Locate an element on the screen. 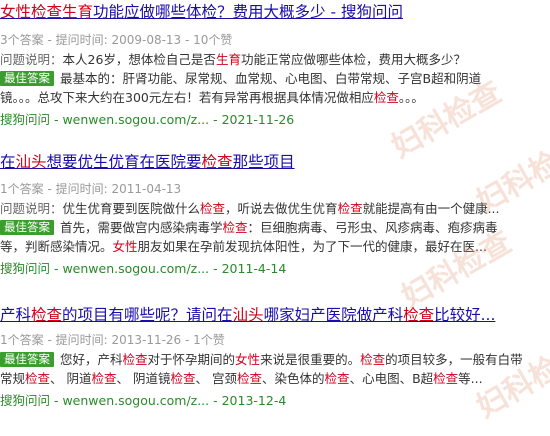 Image resolution: width=550 pixels, height=436 pixels. text-segment: 的项目较多，一般有白带 is located at coordinates (454, 359).